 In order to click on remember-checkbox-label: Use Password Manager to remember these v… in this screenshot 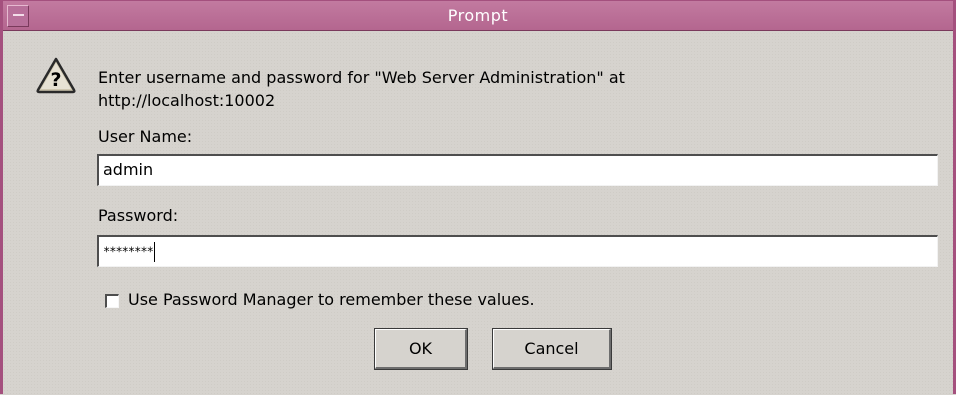, I will do `click(331, 299)`.